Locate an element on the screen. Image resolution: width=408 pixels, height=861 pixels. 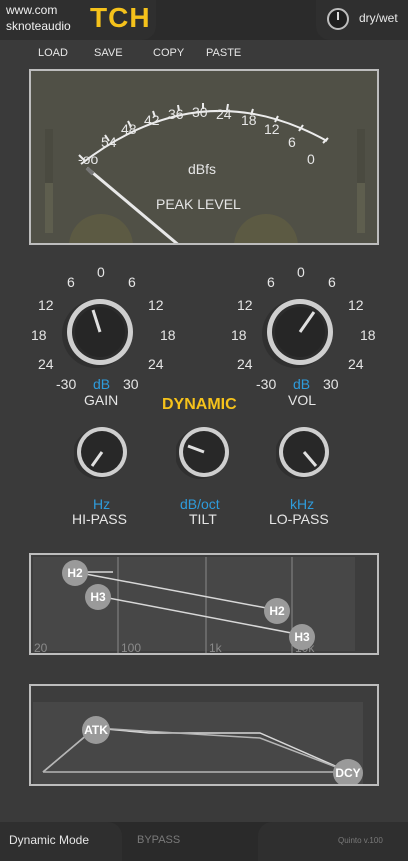
version-label: Quinto v.100 is located at coordinates (360, 840).